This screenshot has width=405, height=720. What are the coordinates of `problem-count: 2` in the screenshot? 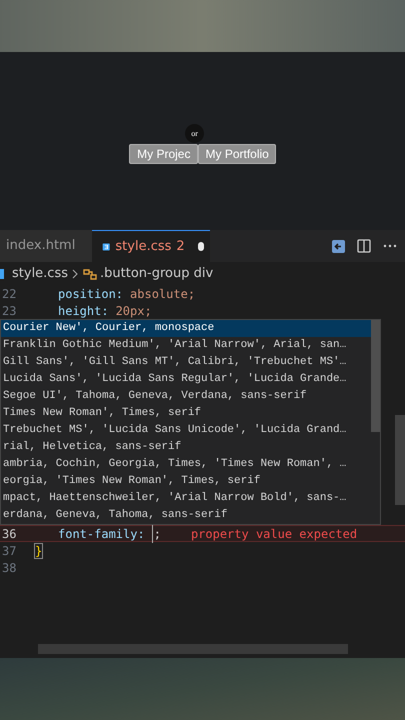 It's located at (180, 247).